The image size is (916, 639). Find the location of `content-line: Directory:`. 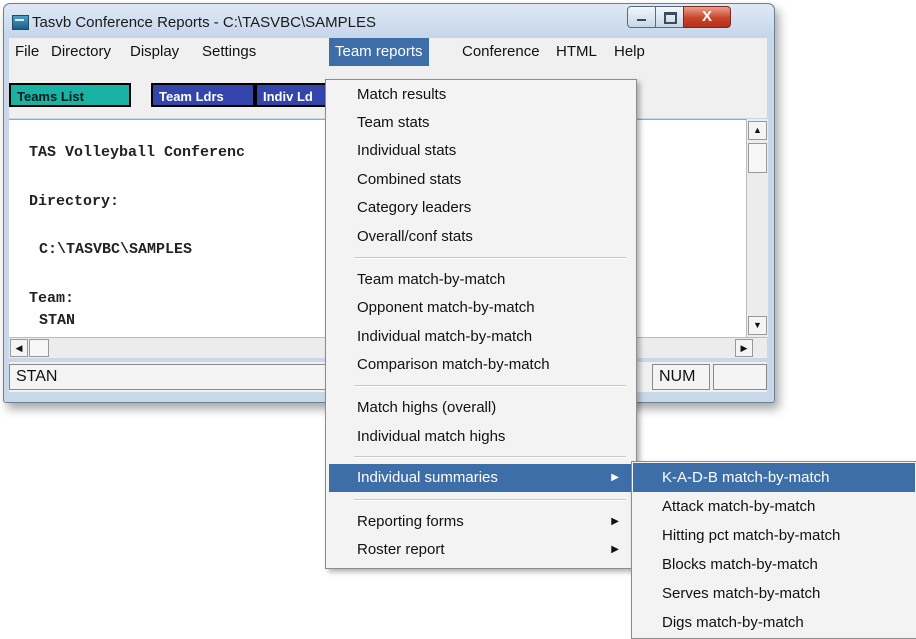

content-line: Directory: is located at coordinates (74, 201).